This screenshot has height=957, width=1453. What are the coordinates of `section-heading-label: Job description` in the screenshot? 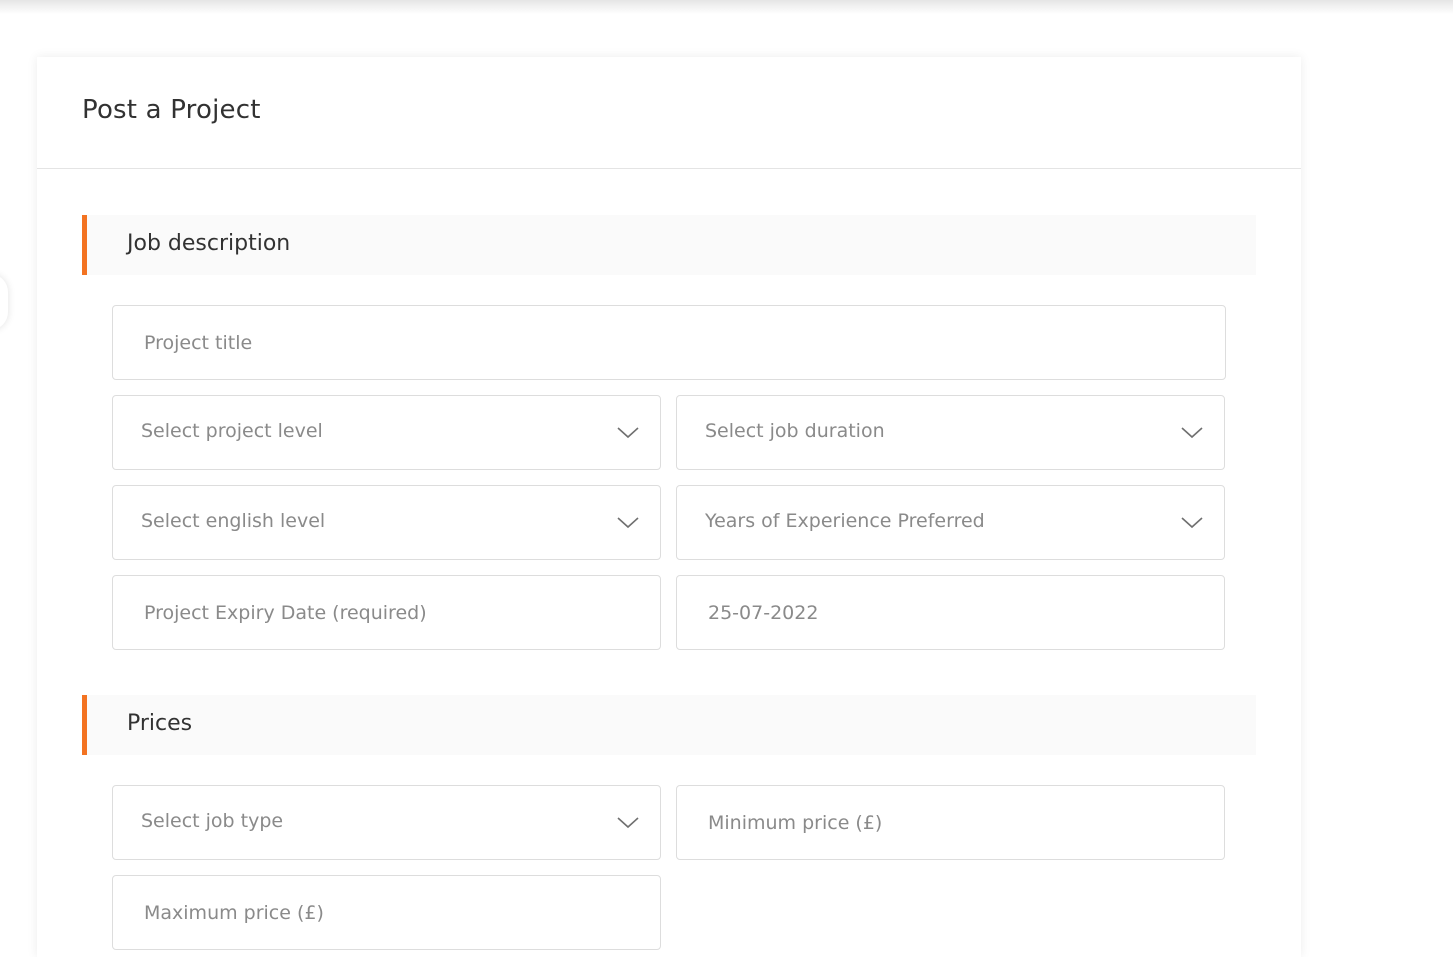 It's located at (209, 243).